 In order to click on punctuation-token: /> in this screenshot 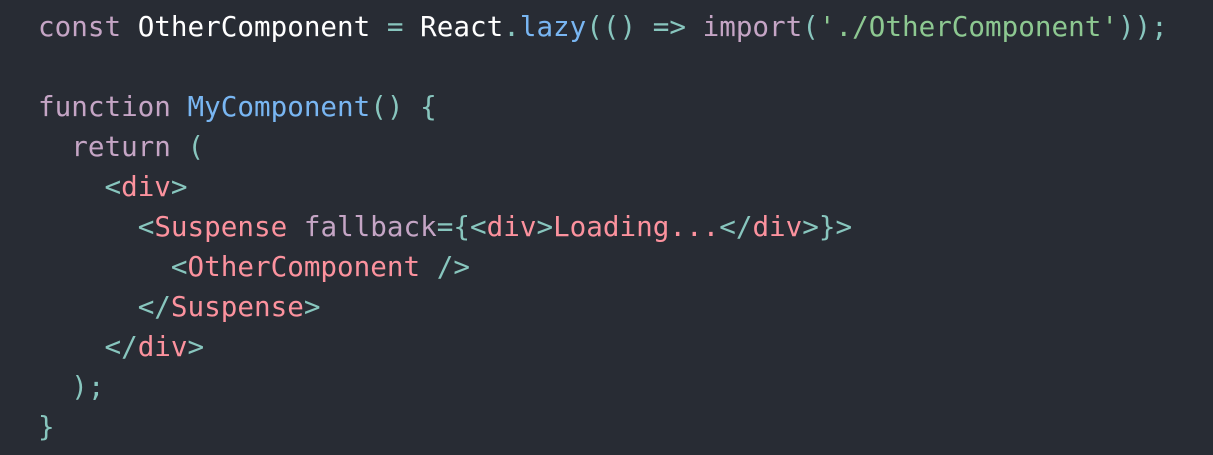, I will do `click(453, 266)`.